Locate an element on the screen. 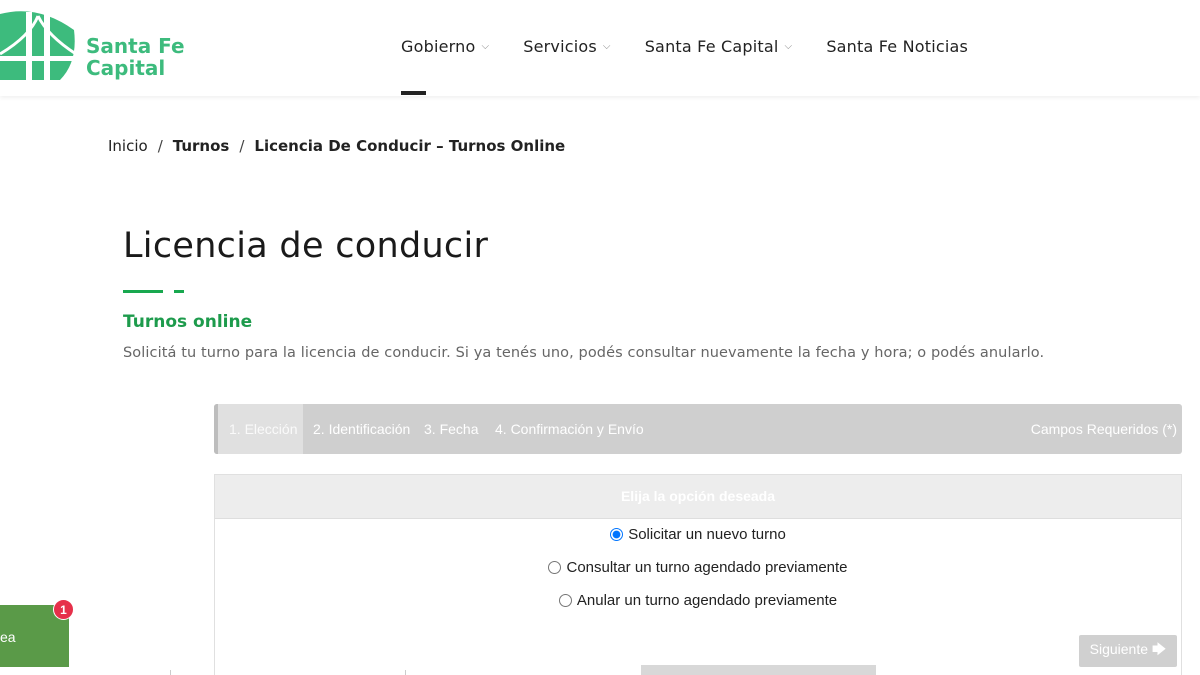 This screenshot has width=1200, height=675. option-nuevo-turno: Solicitar un nuevo turno is located at coordinates (698, 534).